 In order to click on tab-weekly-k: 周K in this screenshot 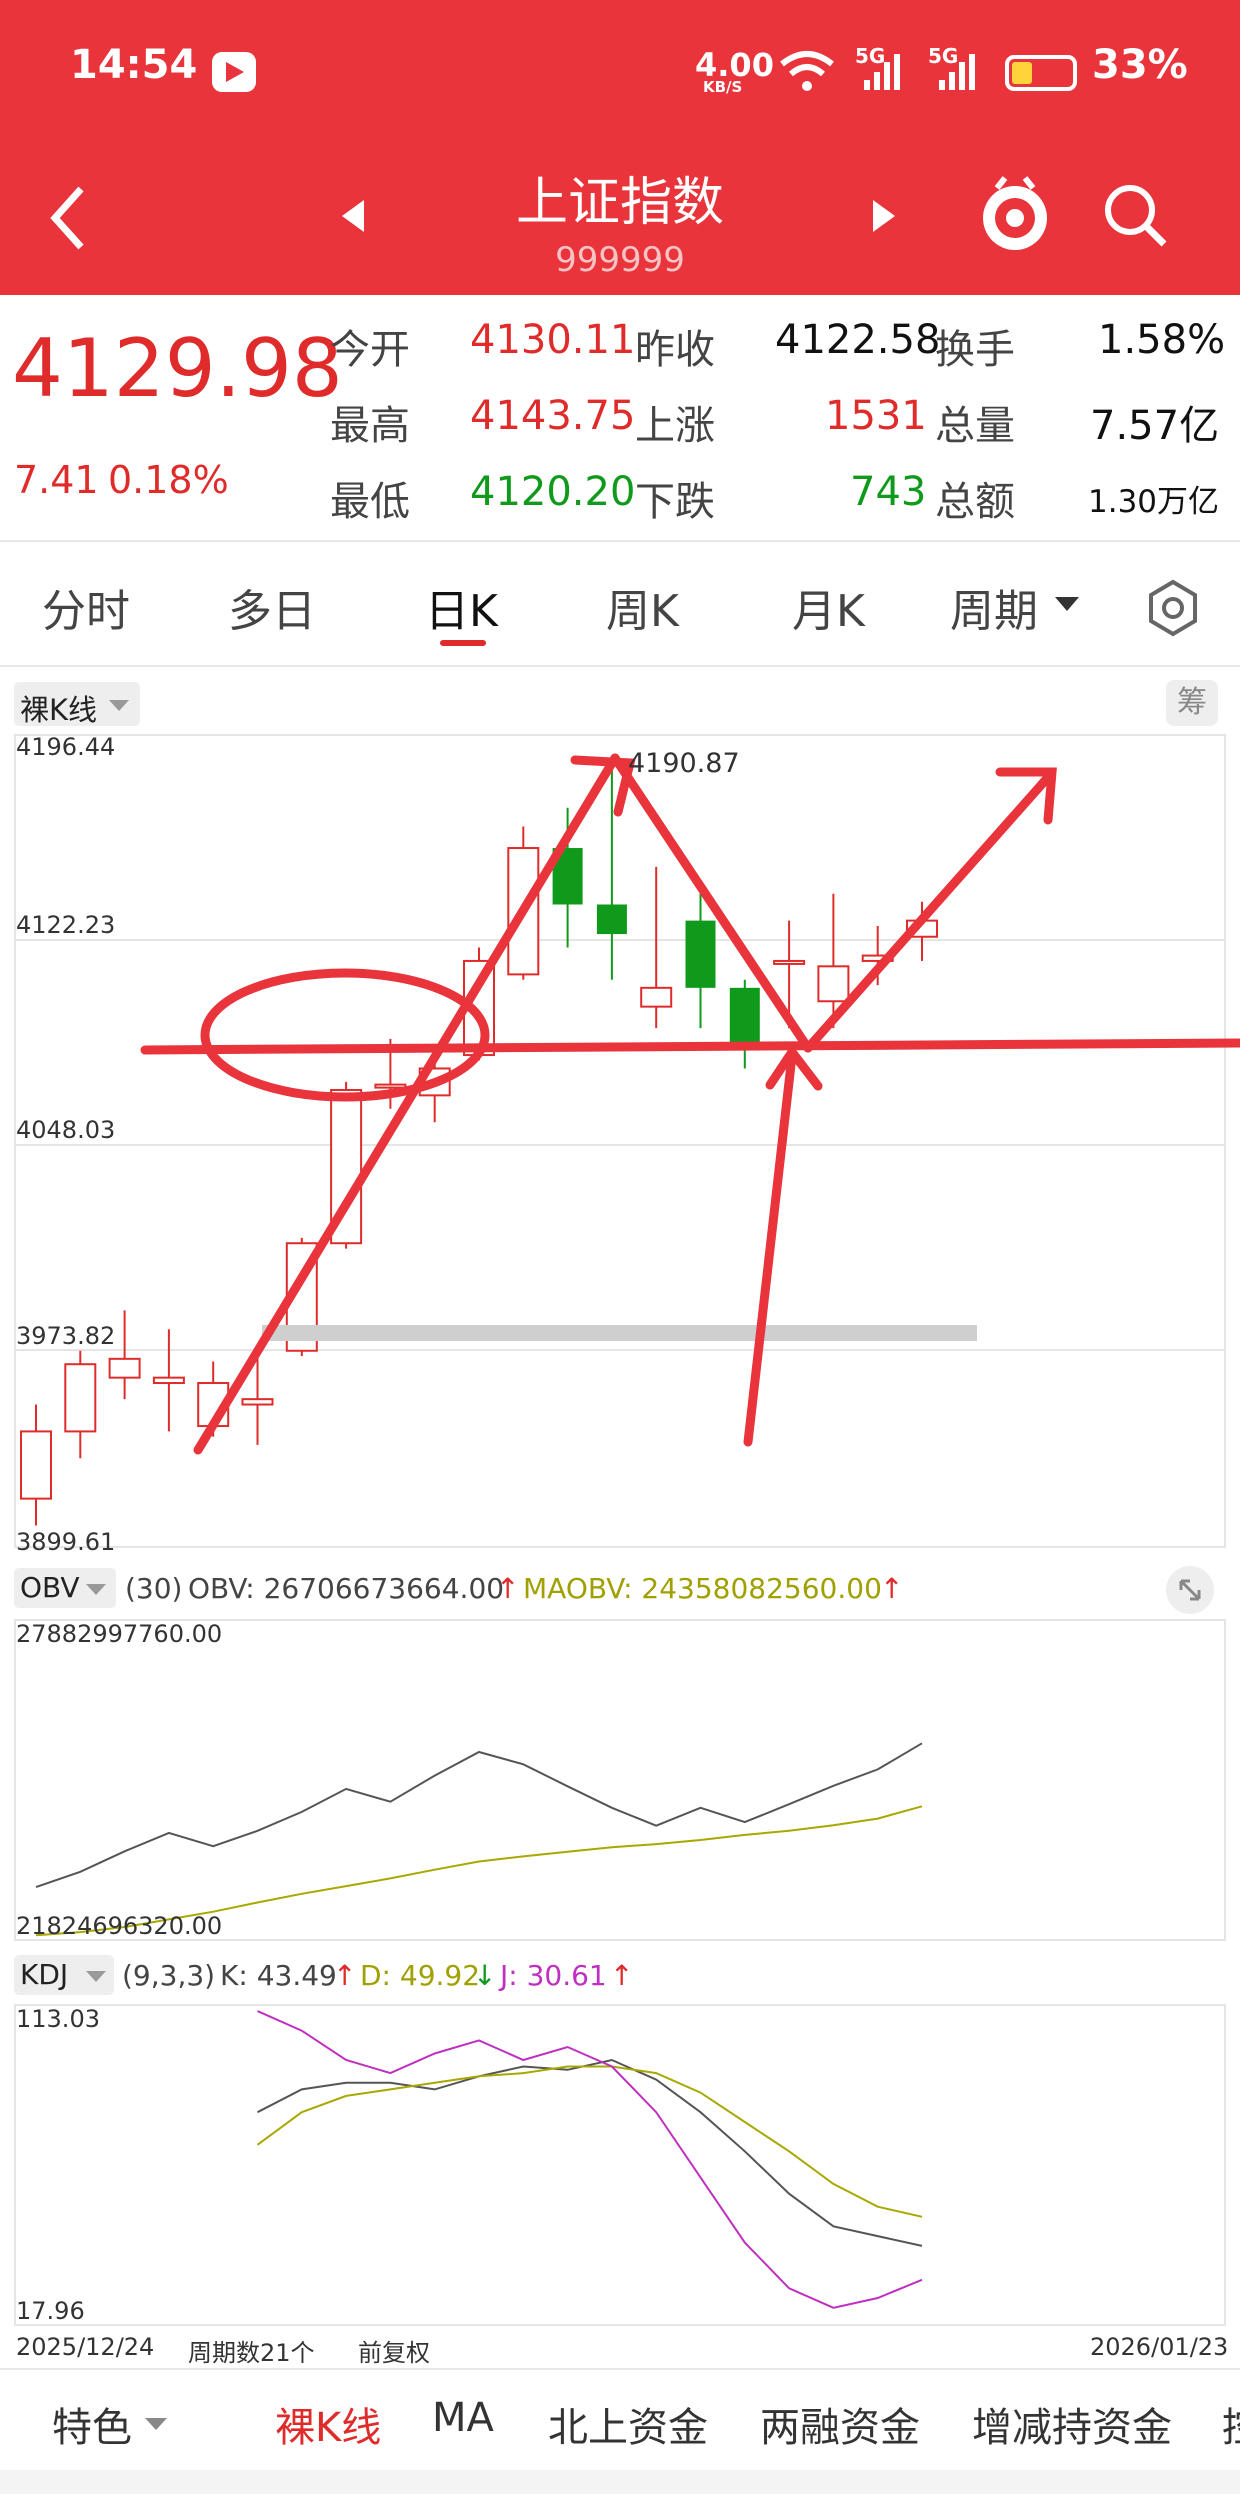, I will do `click(642, 607)`.